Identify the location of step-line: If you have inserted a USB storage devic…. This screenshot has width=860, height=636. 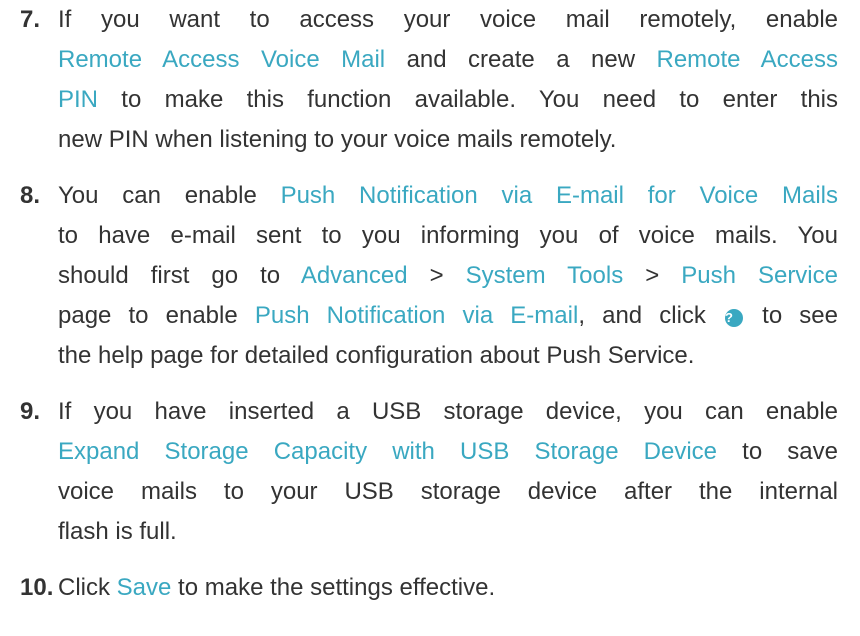
(448, 412).